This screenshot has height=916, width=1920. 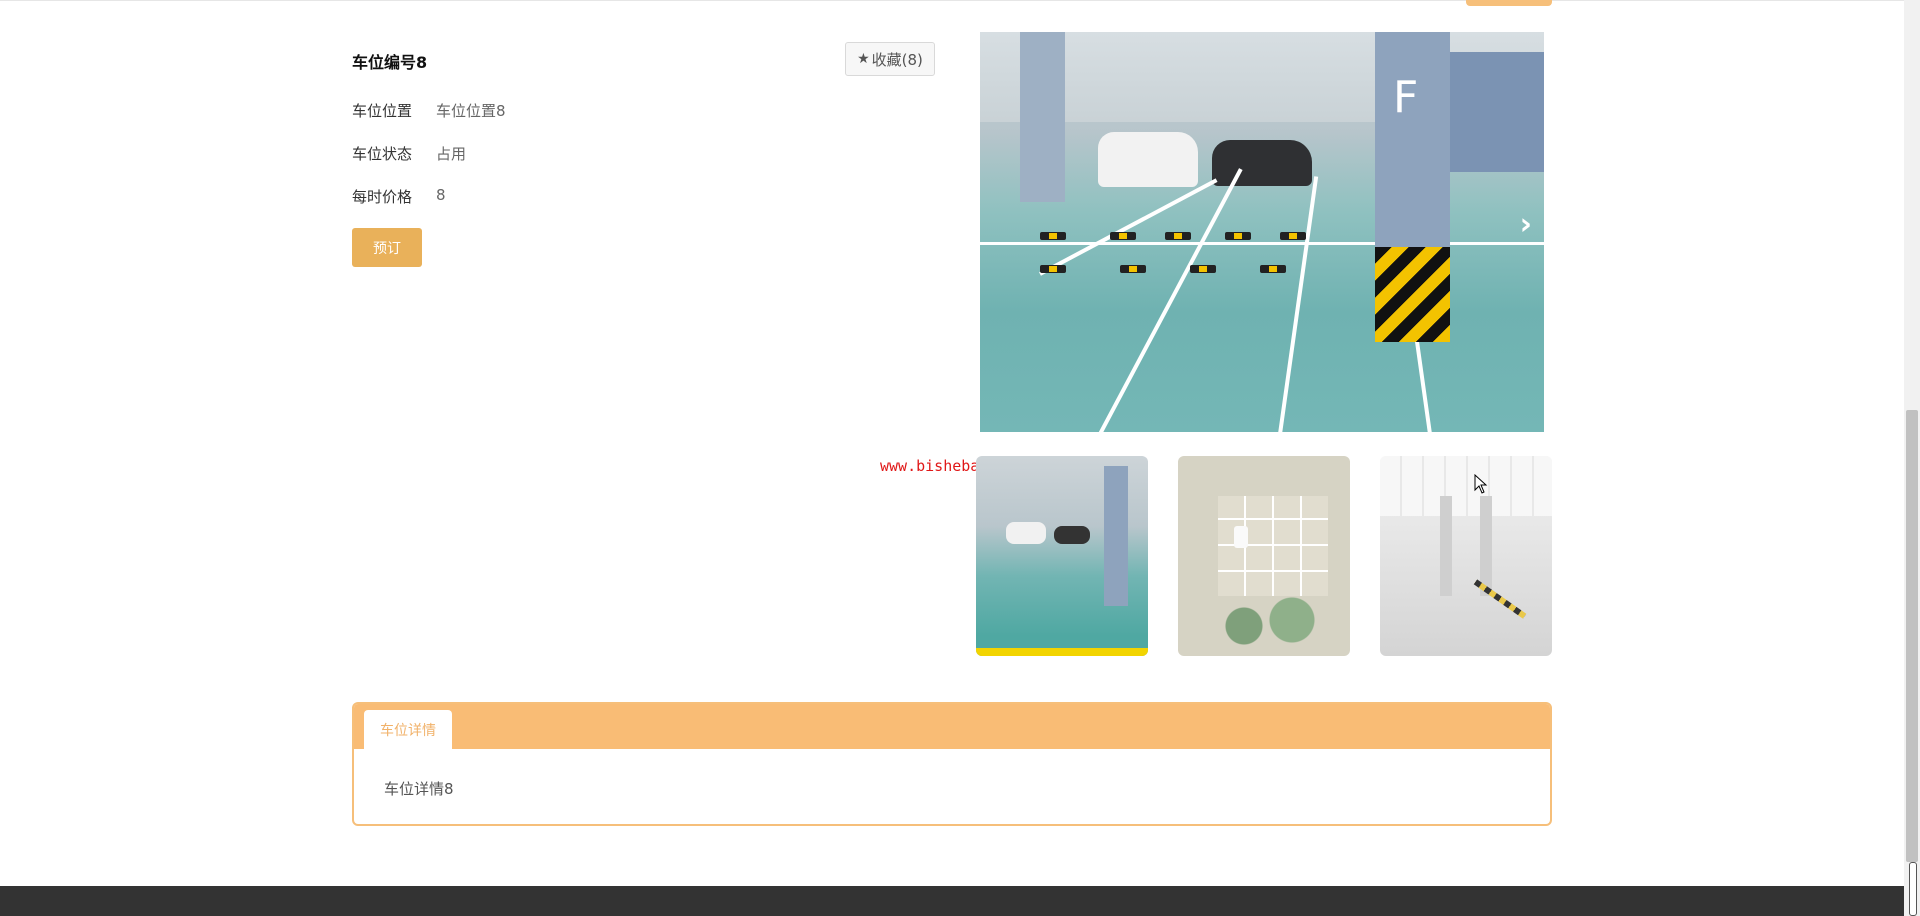 I want to click on field-label: 车位状态, so click(x=382, y=154).